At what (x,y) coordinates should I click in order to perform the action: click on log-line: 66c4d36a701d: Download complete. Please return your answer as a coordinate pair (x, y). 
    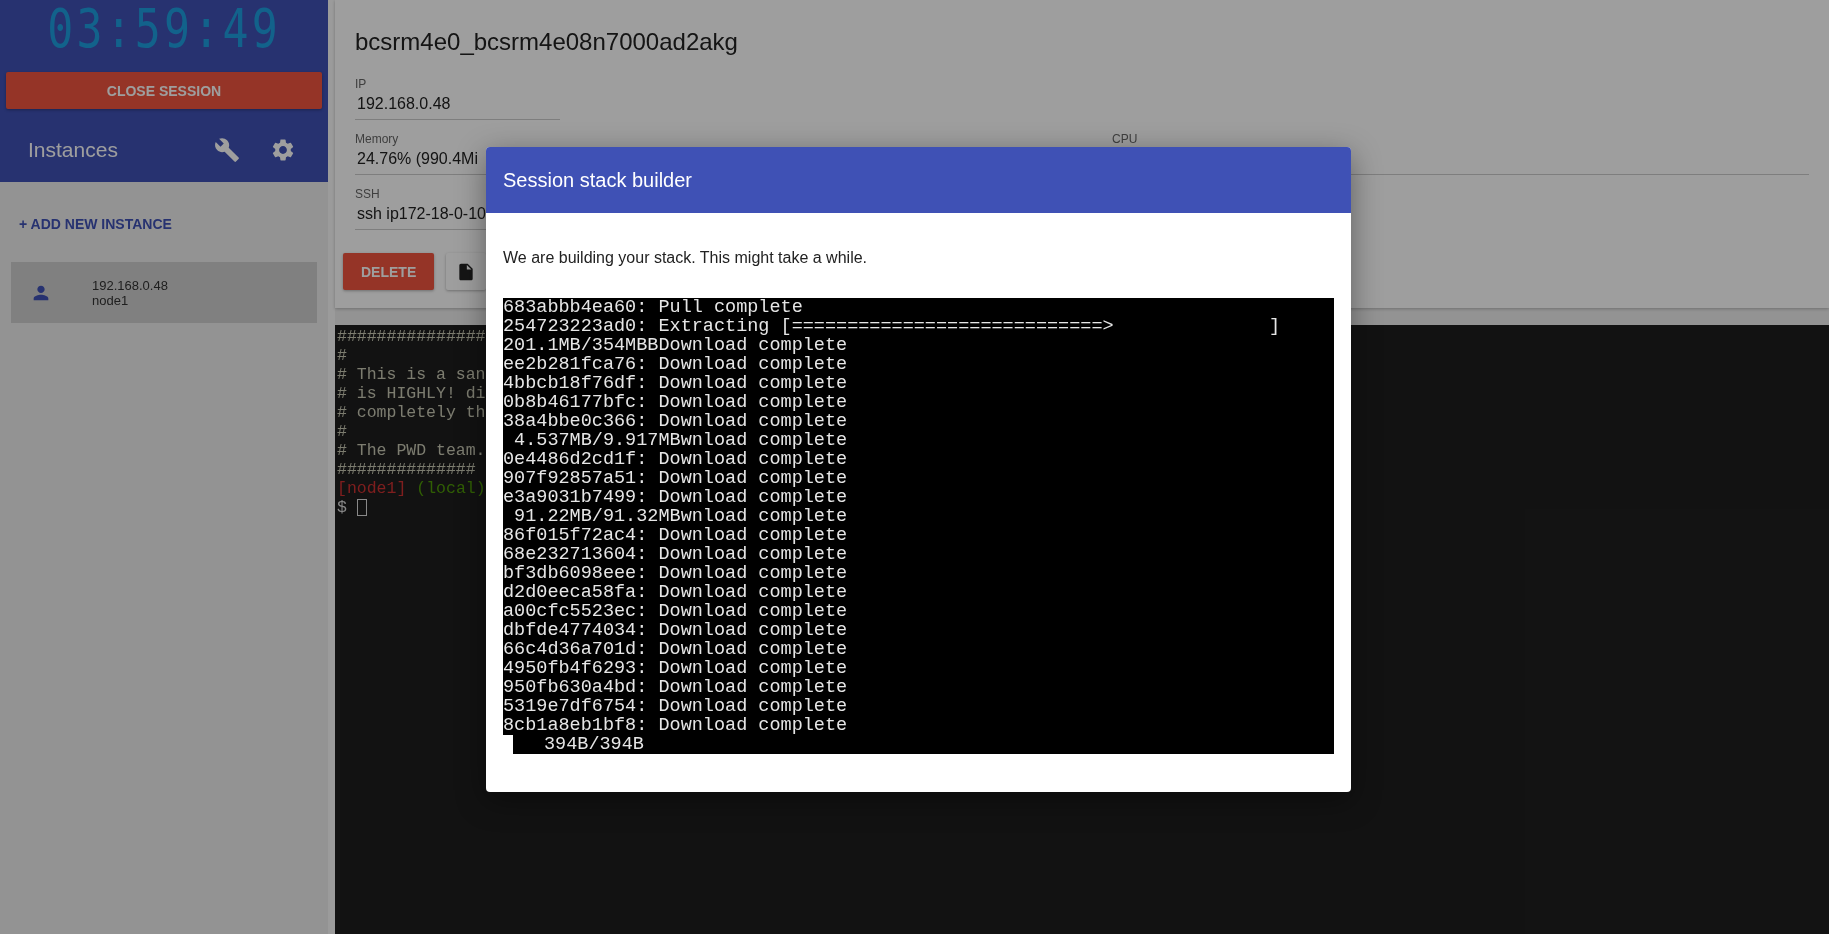
    Looking at the image, I should click on (676, 649).